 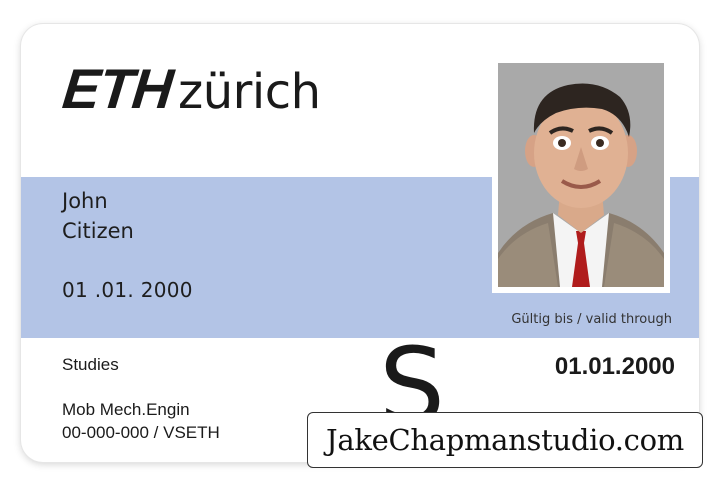 What do you see at coordinates (591, 319) in the screenshot?
I see `valid-through-label: Gültig bis / valid through` at bounding box center [591, 319].